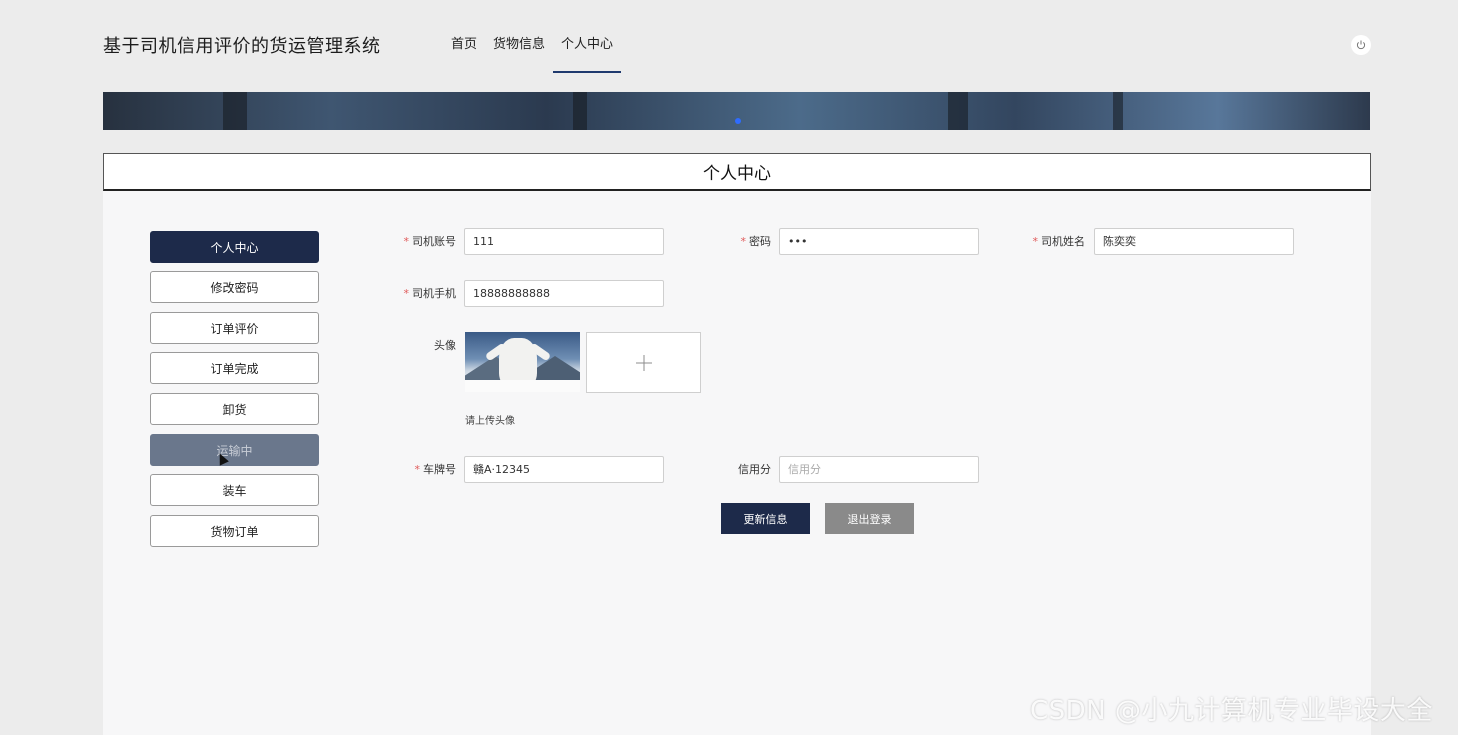 The height and width of the screenshot is (735, 1458). I want to click on name-field: 陈奕奕, so click(1194, 241).